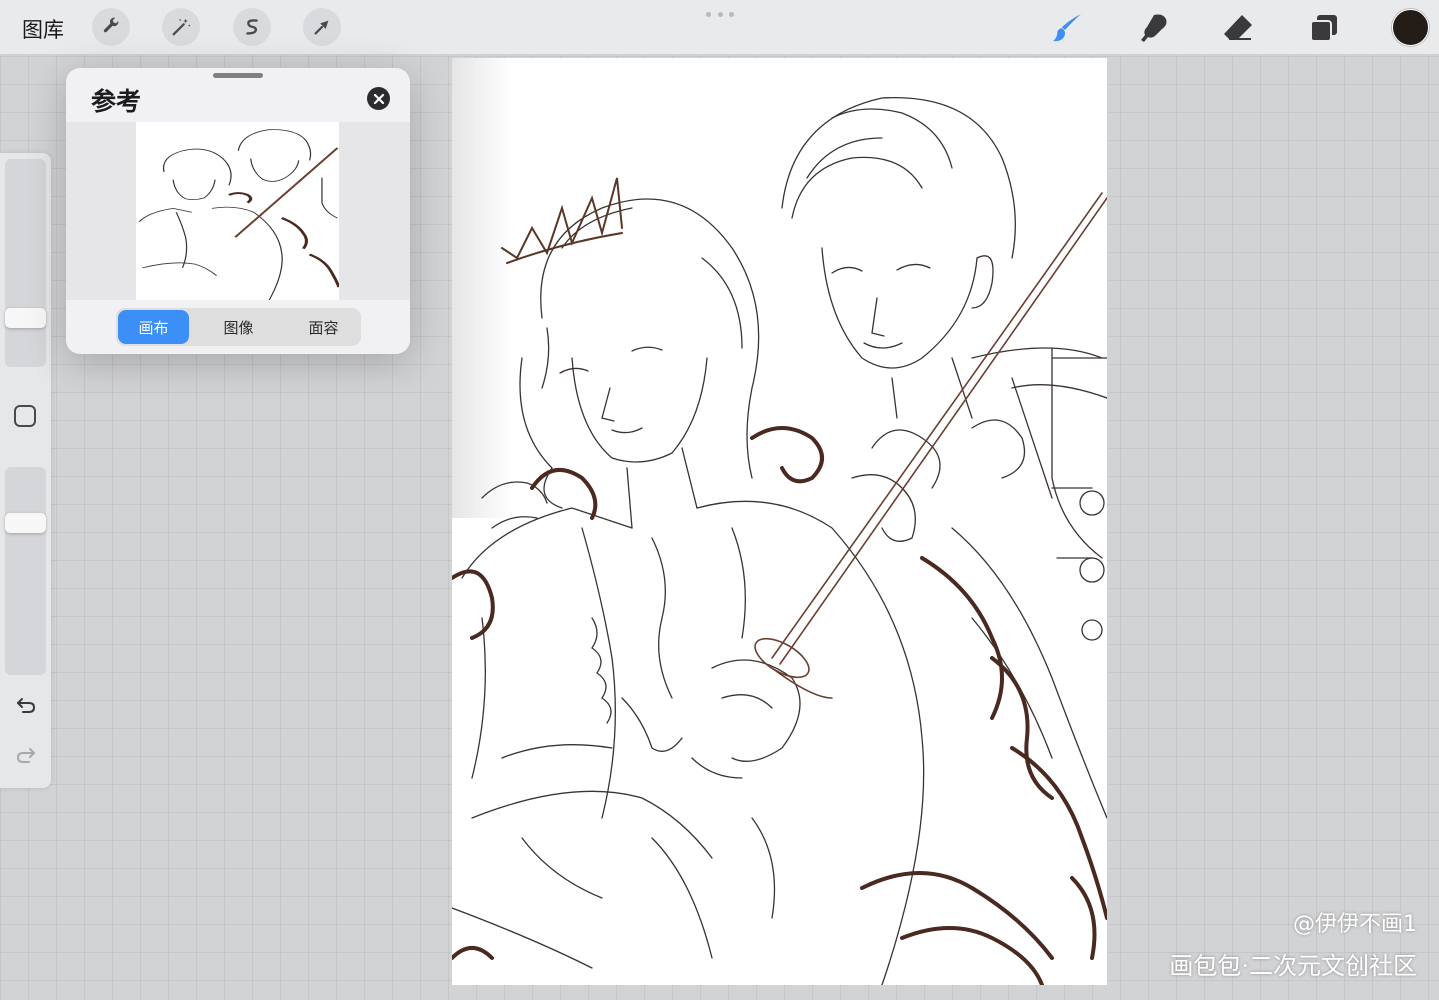 The width and height of the screenshot is (1439, 1000). I want to click on thumbnail-drawing, so click(239, 215).